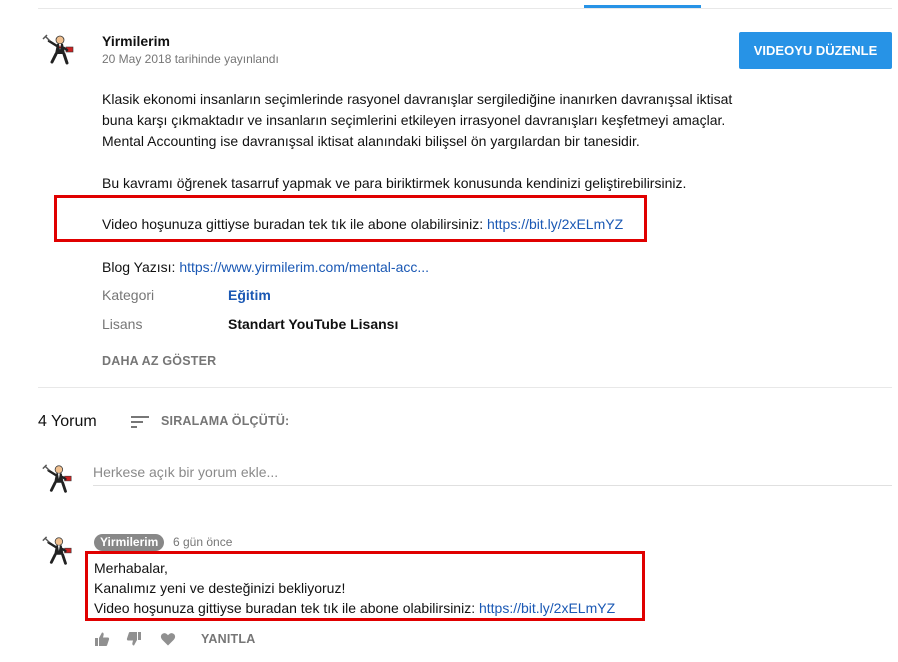 Image resolution: width=898 pixels, height=662 pixels. Describe the element at coordinates (140, 422) in the screenshot. I see `sort-icon` at that location.